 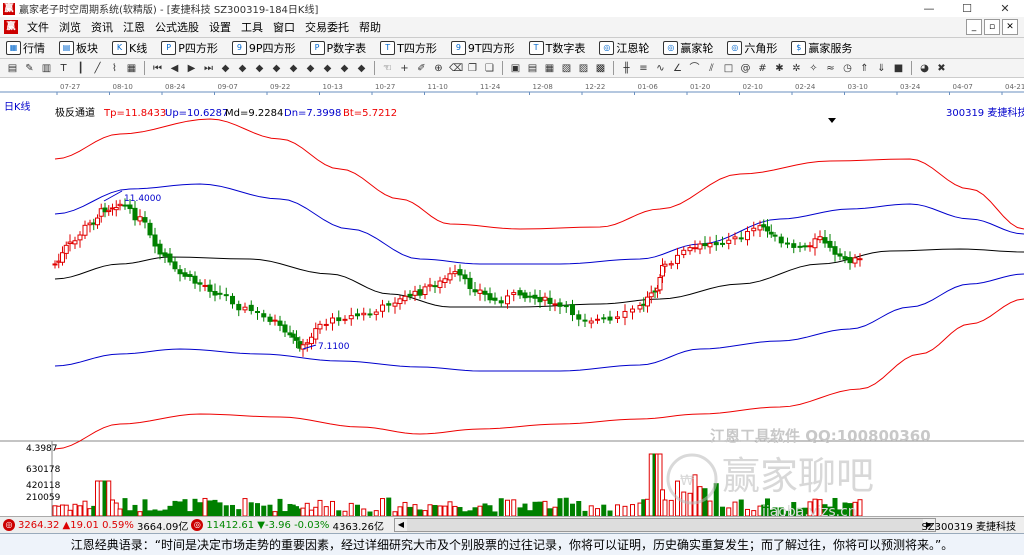 What do you see at coordinates (515, 68) in the screenshot?
I see `monitor-icon: ▣` at bounding box center [515, 68].